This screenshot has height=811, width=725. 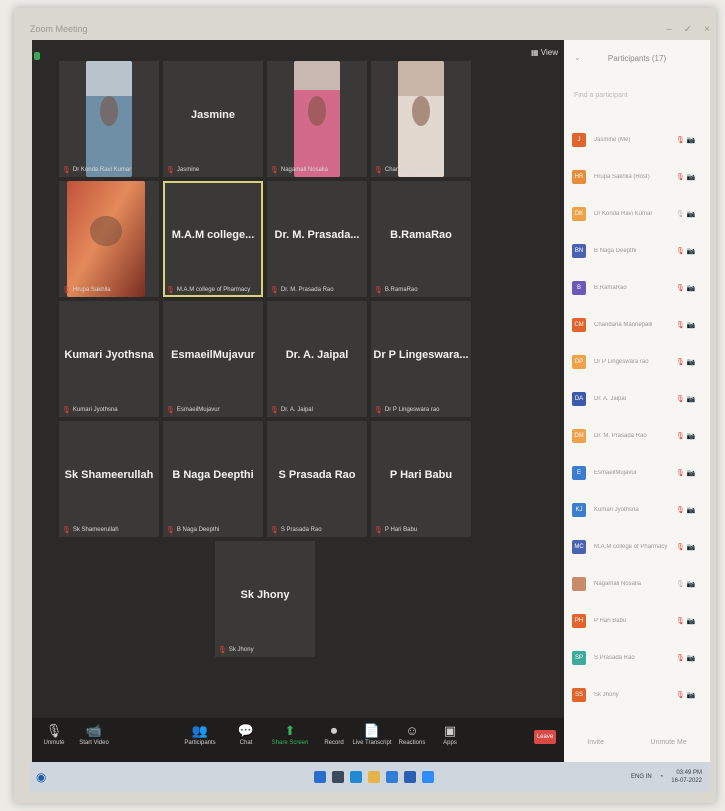 I want to click on tile-tag-label: P Hari Babu, so click(x=401, y=530).